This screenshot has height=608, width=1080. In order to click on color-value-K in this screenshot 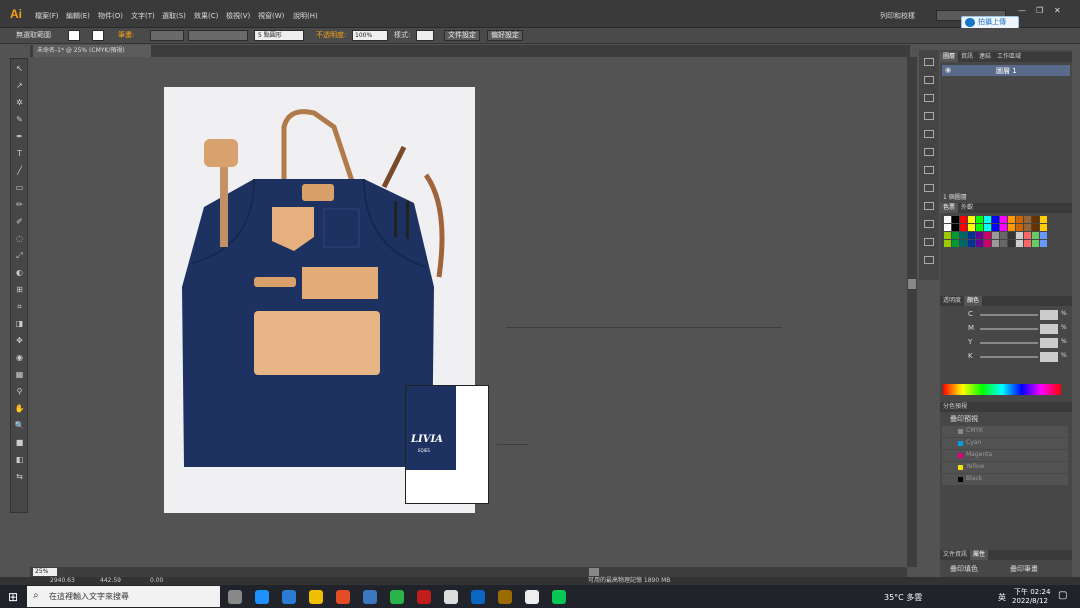, I will do `click(1049, 357)`.